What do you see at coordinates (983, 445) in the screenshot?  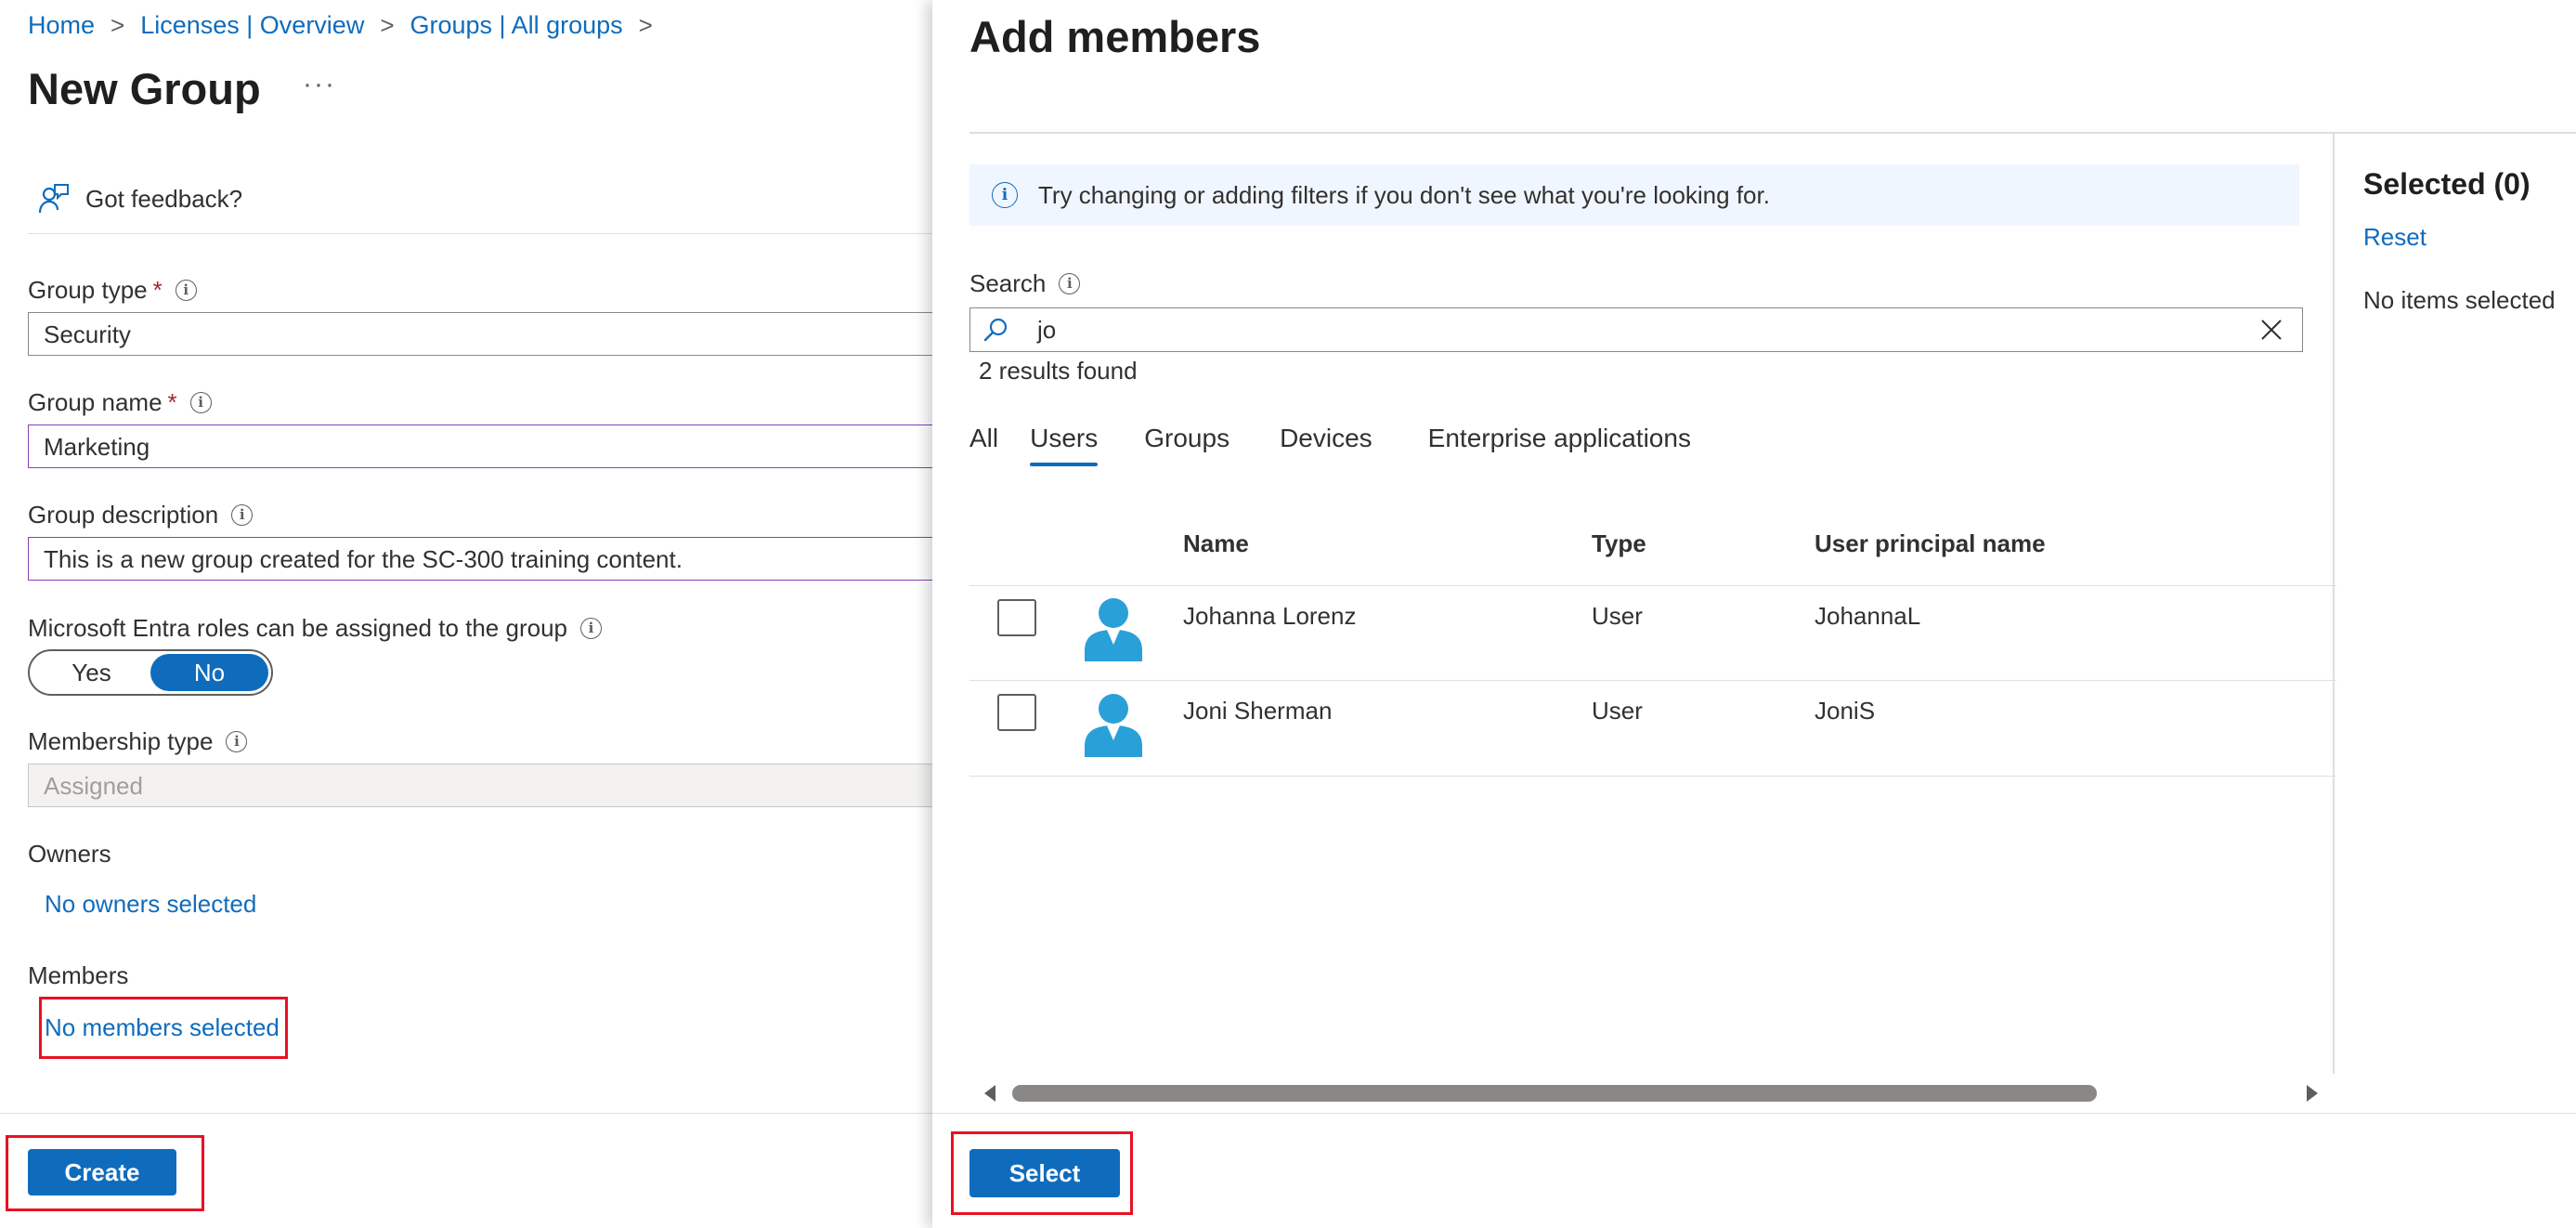 I see `tab-all: All` at bounding box center [983, 445].